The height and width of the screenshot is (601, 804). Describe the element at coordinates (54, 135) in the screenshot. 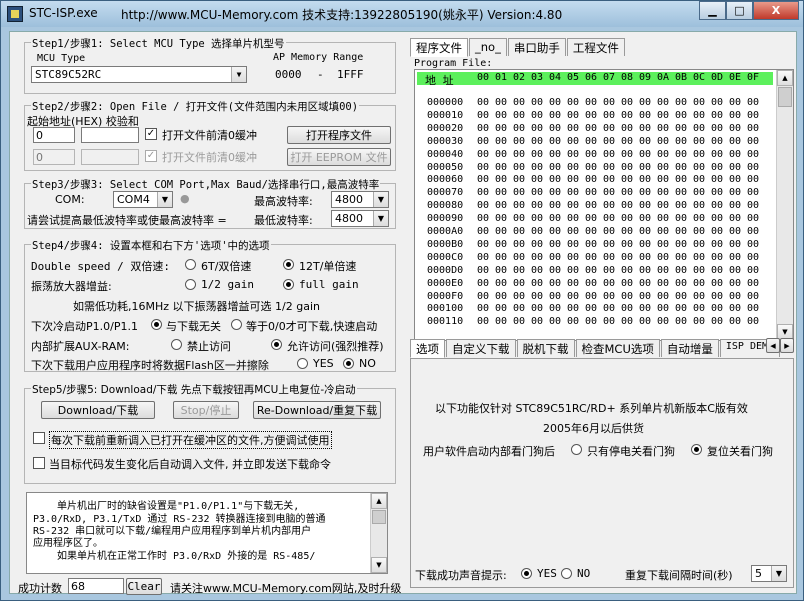

I see `start-address-input: 0` at that location.